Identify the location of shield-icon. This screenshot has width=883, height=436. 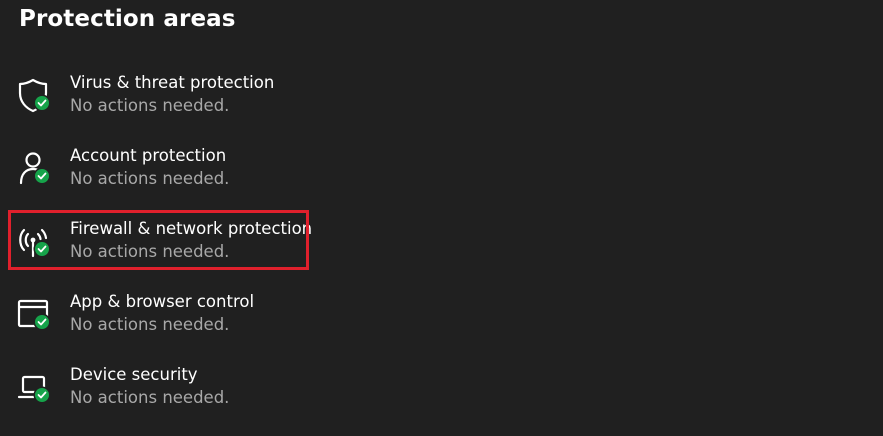
(34, 95).